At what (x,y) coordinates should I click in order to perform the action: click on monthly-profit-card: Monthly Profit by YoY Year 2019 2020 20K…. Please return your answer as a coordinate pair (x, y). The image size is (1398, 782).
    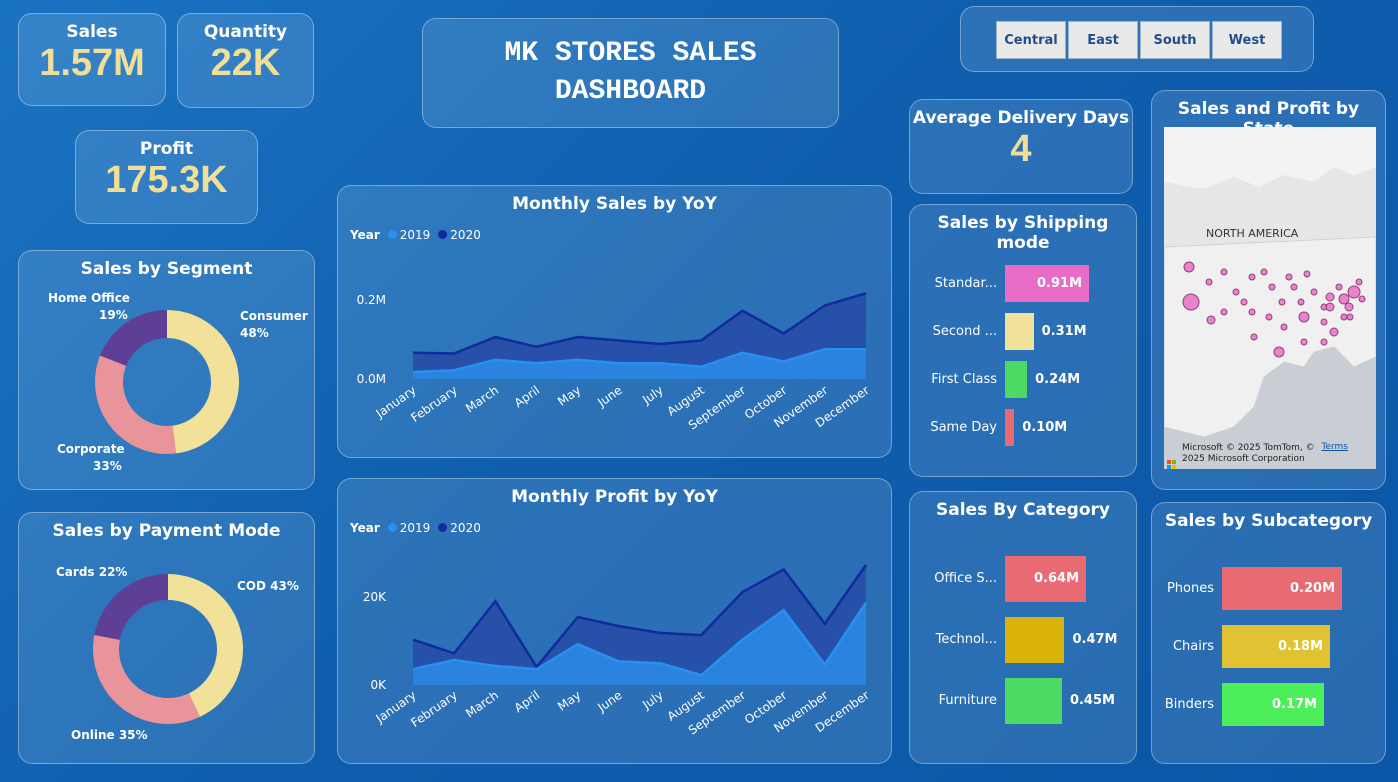
    Looking at the image, I should click on (614, 621).